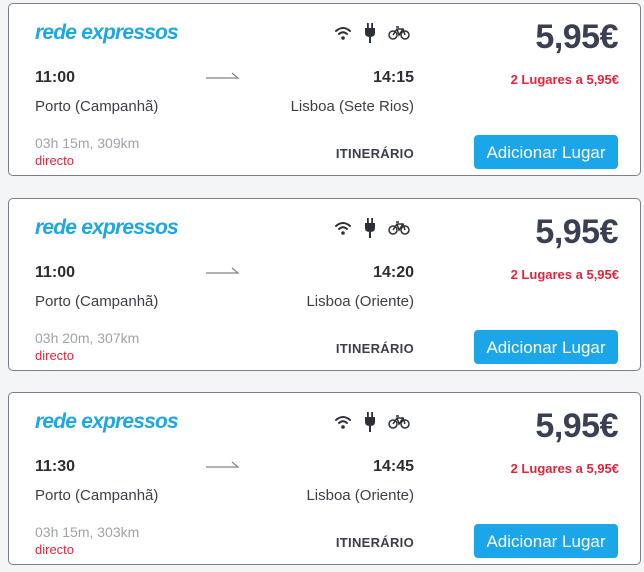  Describe the element at coordinates (393, 272) in the screenshot. I see `arrival-time: 14:20` at that location.